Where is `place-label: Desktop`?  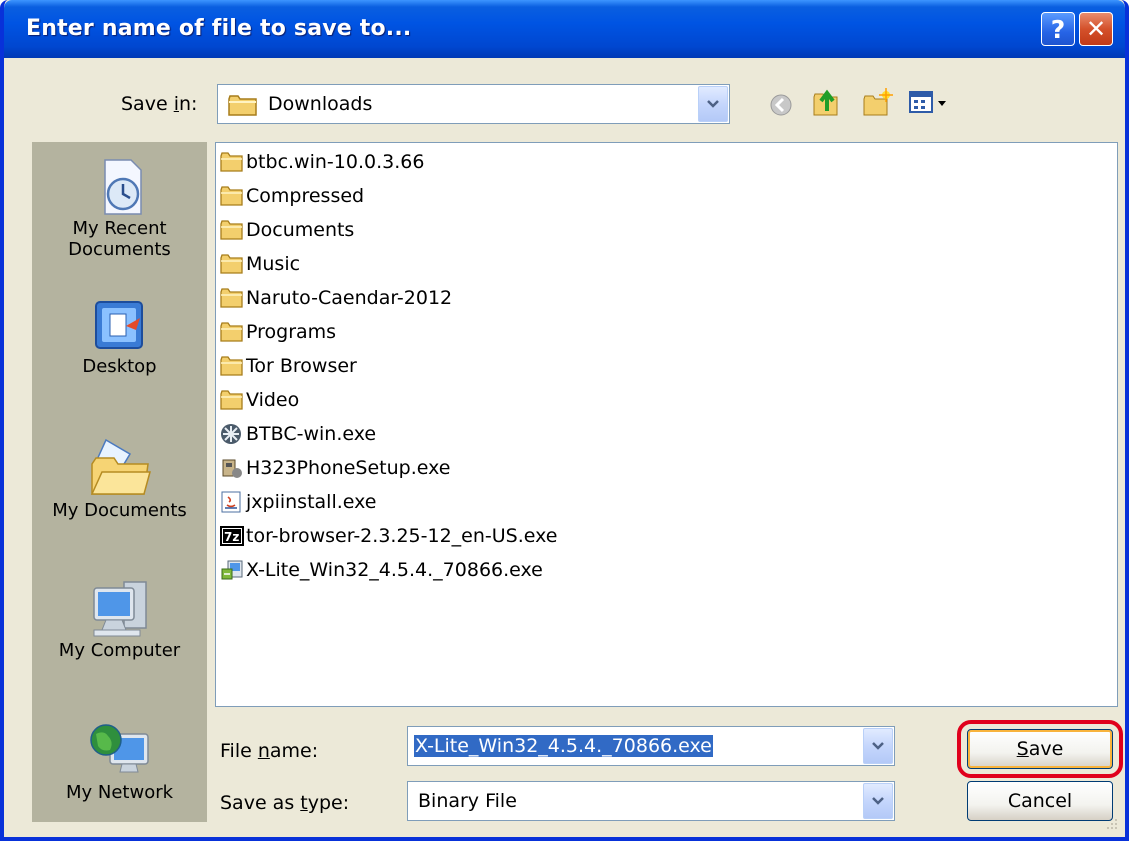 place-label: Desktop is located at coordinates (119, 366).